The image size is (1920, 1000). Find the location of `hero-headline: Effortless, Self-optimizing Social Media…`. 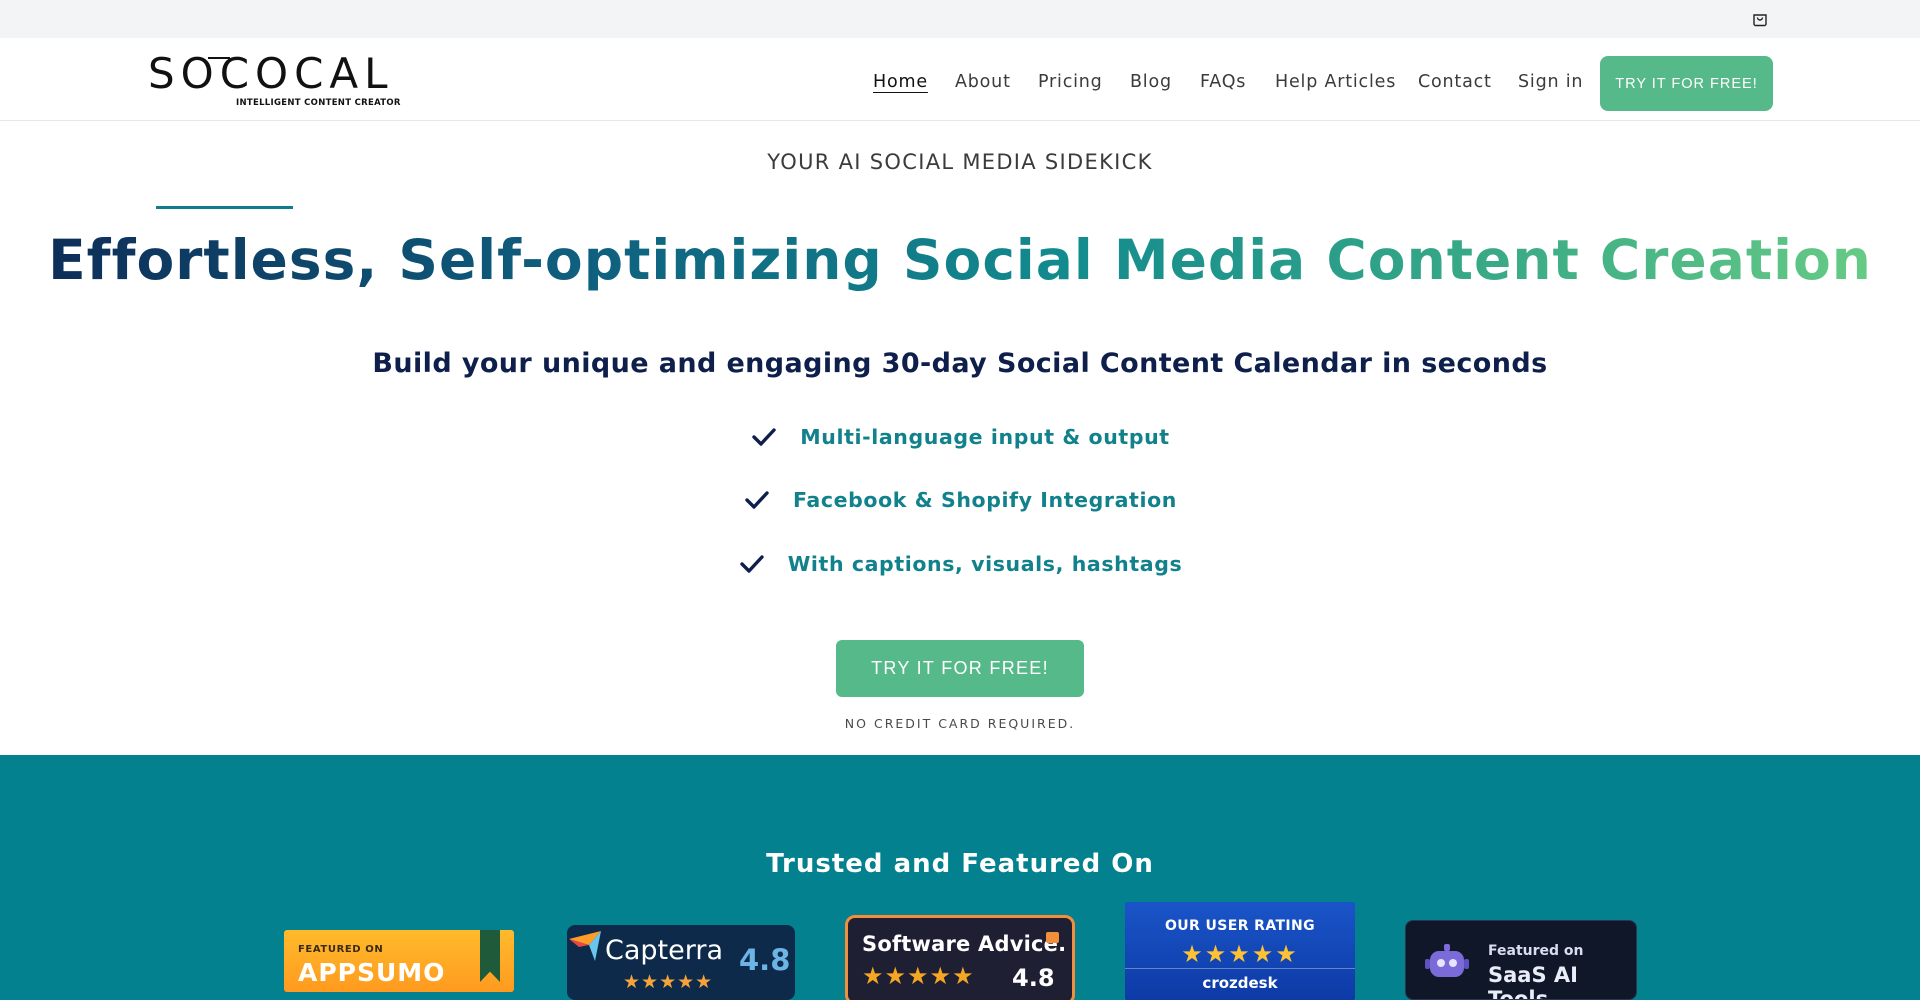

hero-headline: Effortless, Self-optimizing Social Media… is located at coordinates (960, 260).